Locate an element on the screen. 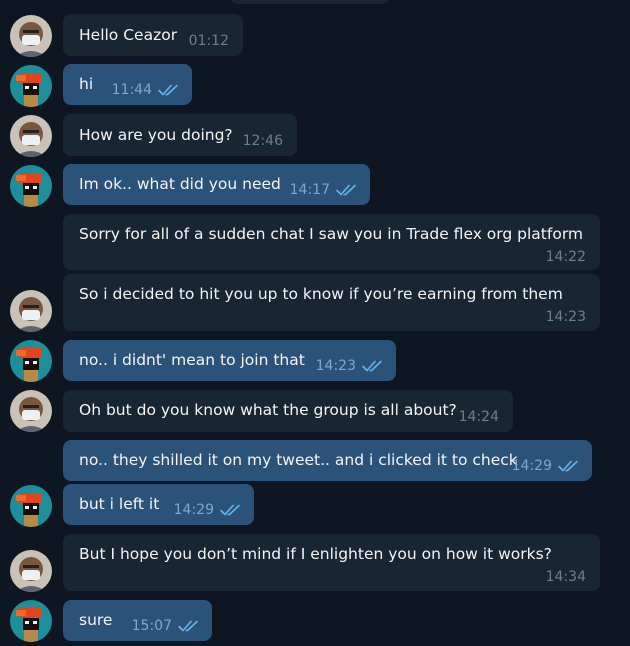  message-text: hi is located at coordinates (86, 84).